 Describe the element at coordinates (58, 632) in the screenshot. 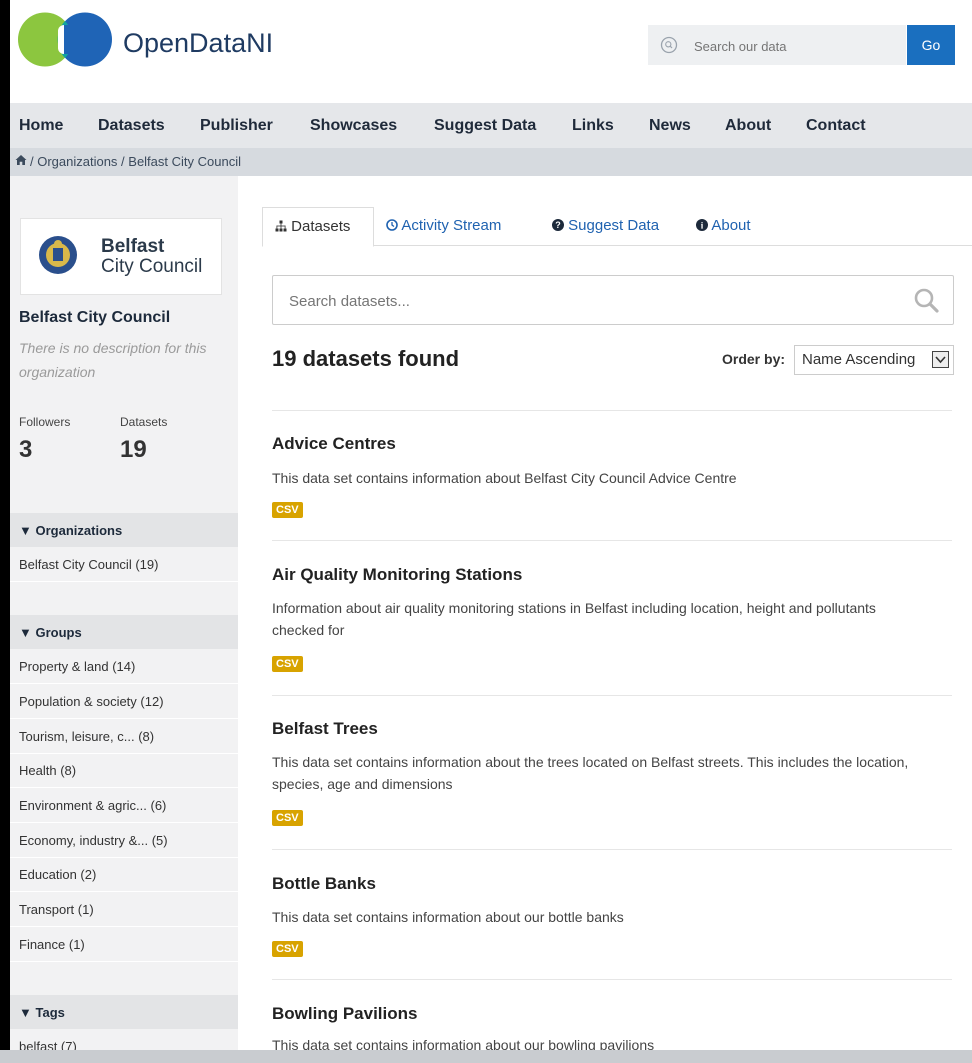

I see `groups-heading-text: Groups` at that location.